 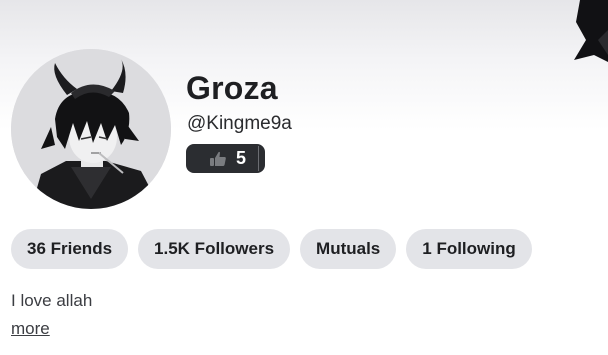 What do you see at coordinates (258, 158) in the screenshot?
I see `badge-divider` at bounding box center [258, 158].